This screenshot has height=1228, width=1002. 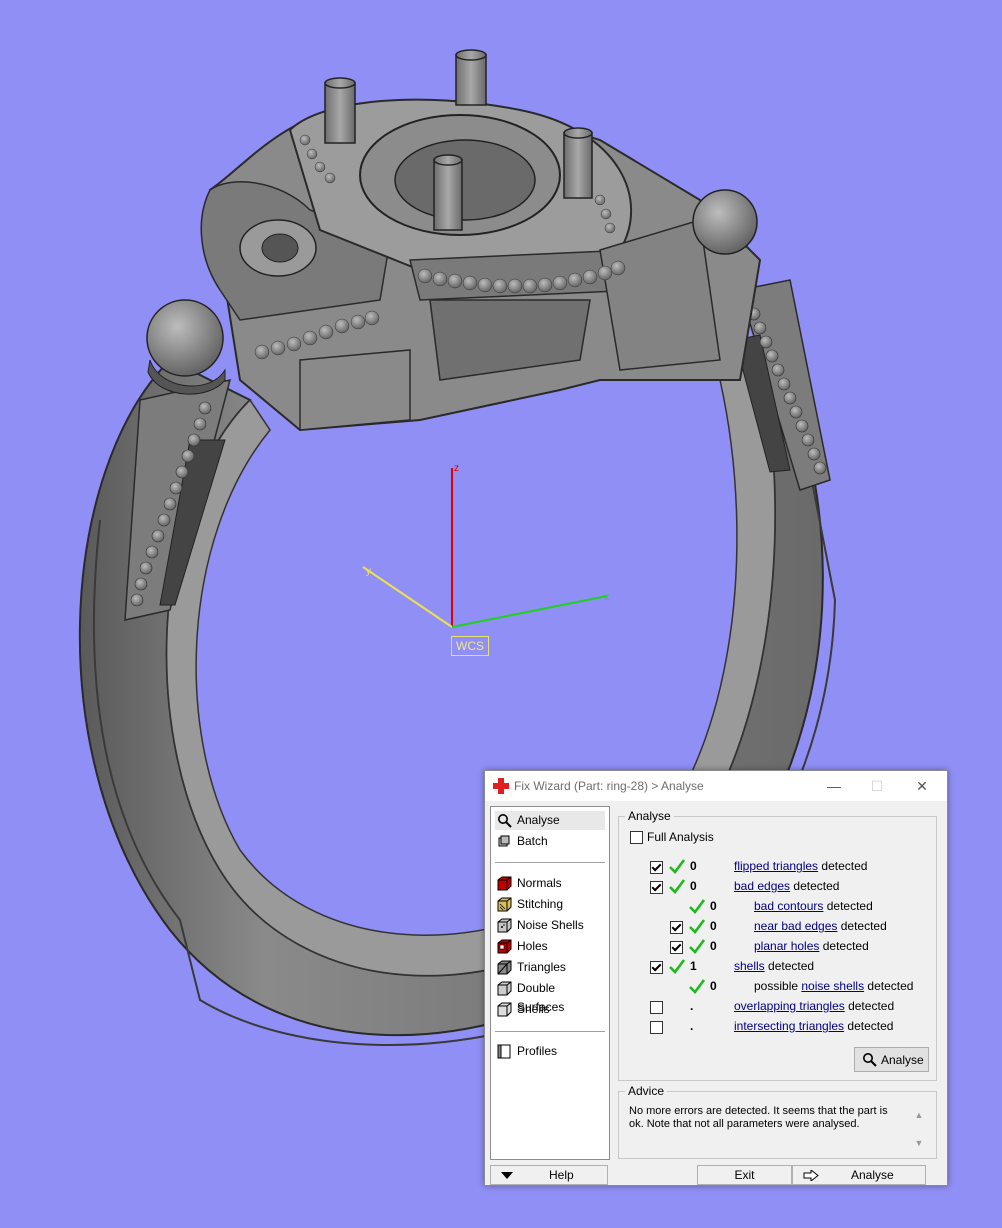 What do you see at coordinates (561, 1175) in the screenshot?
I see `help-button-label: Help` at bounding box center [561, 1175].